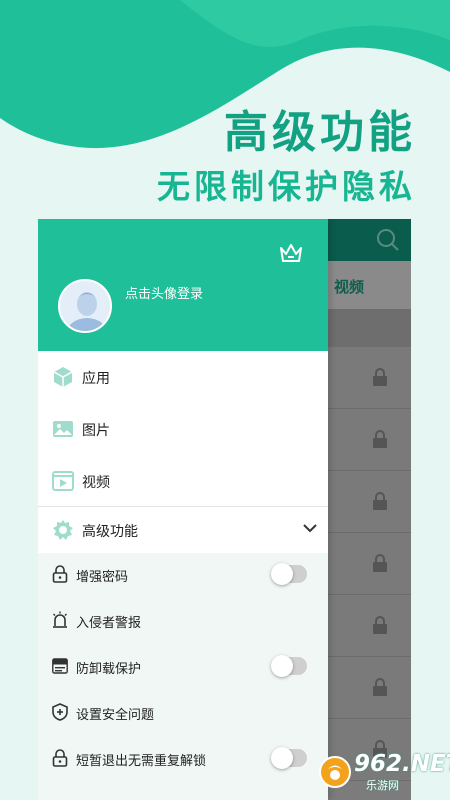 The width and height of the screenshot is (450, 800). What do you see at coordinates (110, 532) in the screenshot?
I see `advanced-features-label: 高级功能` at bounding box center [110, 532].